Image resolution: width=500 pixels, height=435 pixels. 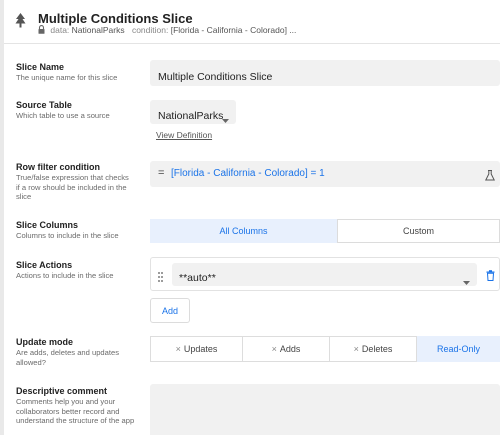 I want to click on row-filter-description-line: if a row should be included in the, so click(x=71, y=187).